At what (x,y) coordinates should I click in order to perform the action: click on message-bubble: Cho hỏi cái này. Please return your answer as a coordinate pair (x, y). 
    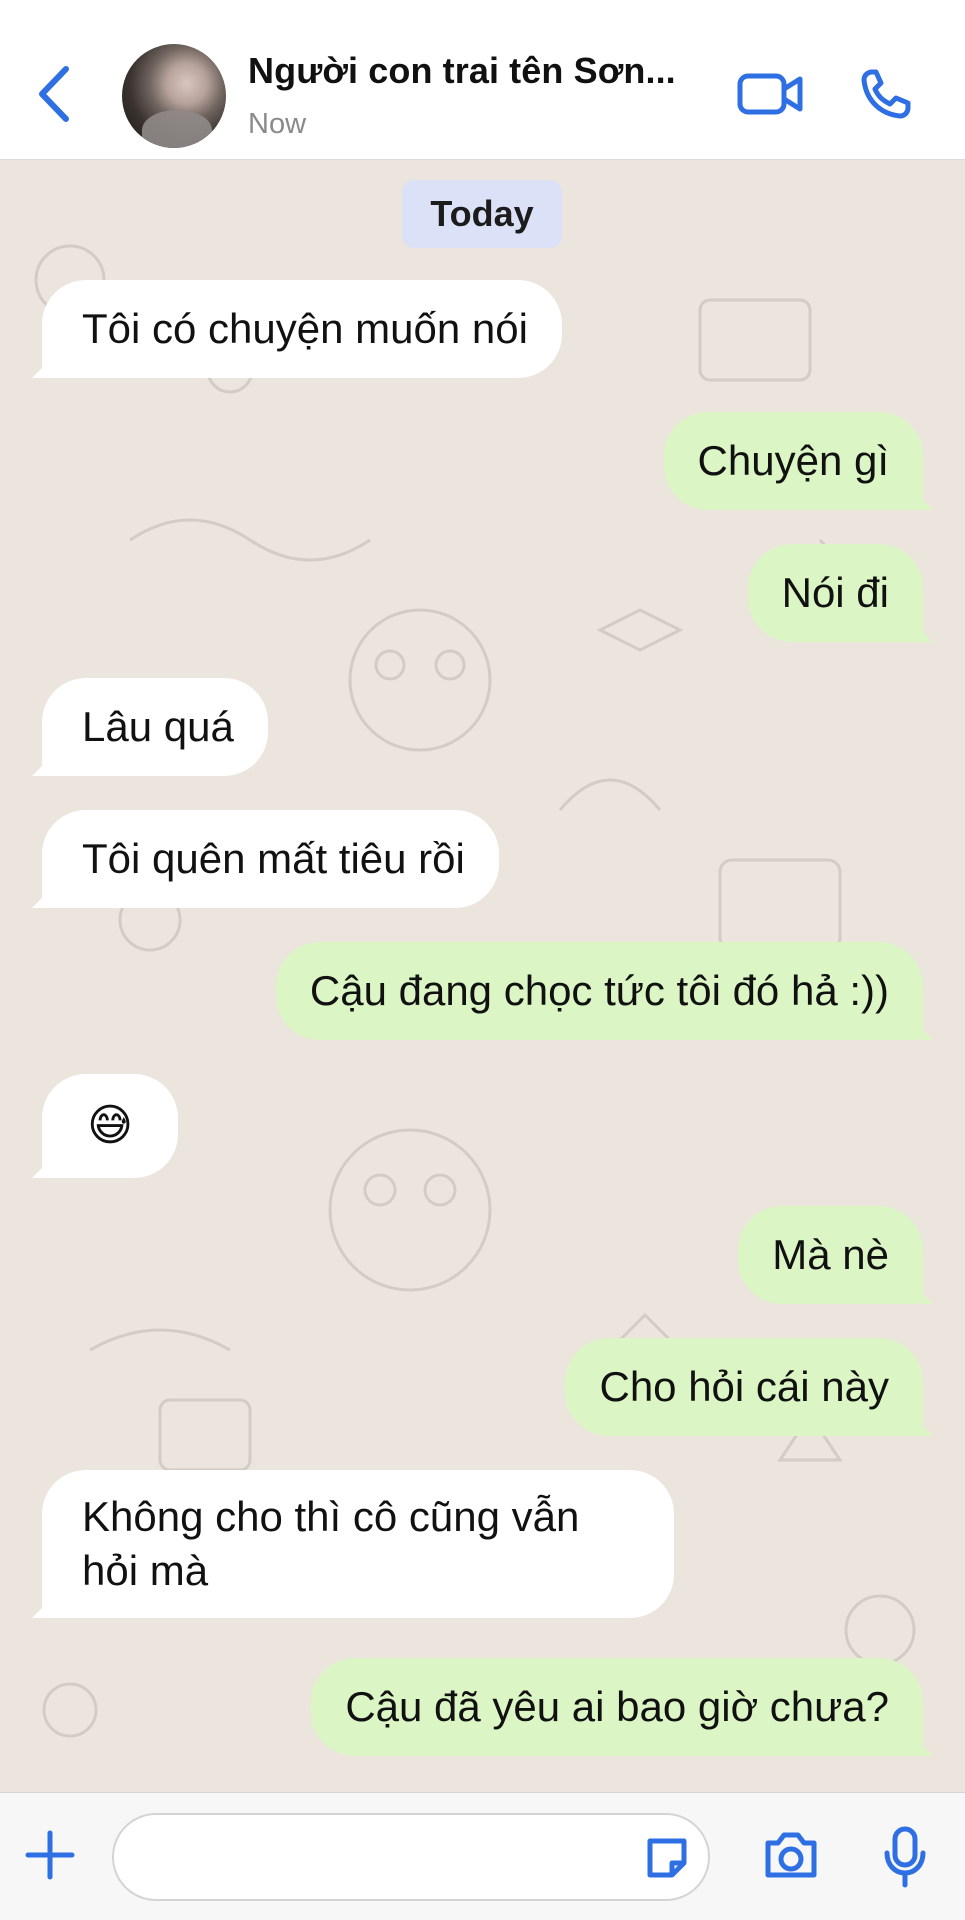
    Looking at the image, I should click on (744, 1387).